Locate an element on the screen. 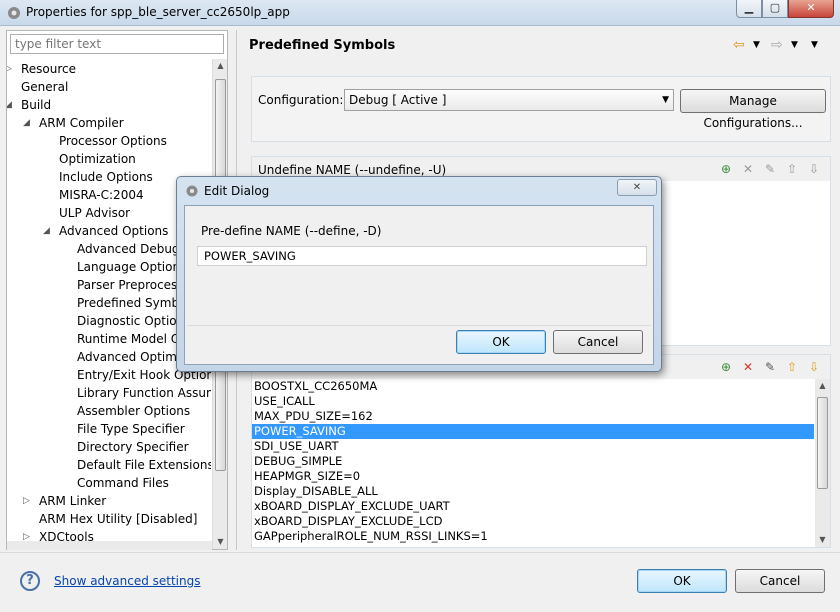 This screenshot has height=612, width=840. symbol-list-item: xBOARD_DISPLAY_EXCLUDE_UART is located at coordinates (533, 506).